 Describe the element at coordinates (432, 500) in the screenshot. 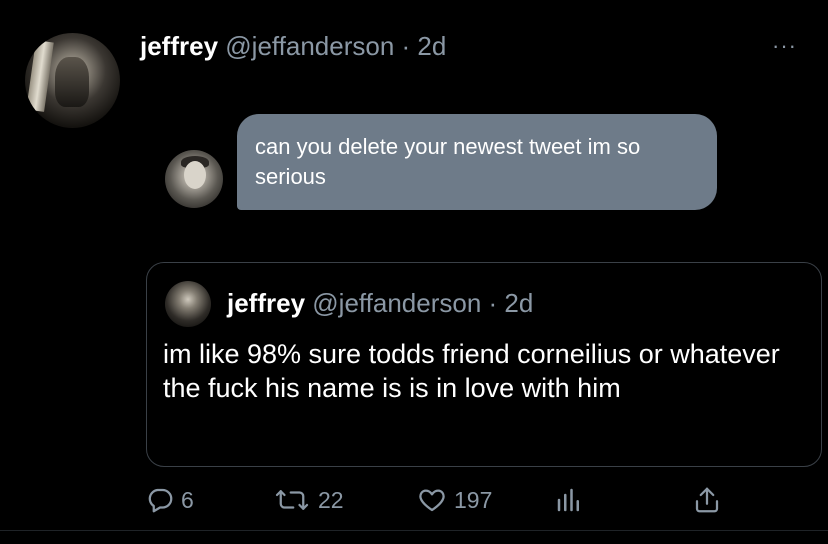

I see `like-icon` at that location.